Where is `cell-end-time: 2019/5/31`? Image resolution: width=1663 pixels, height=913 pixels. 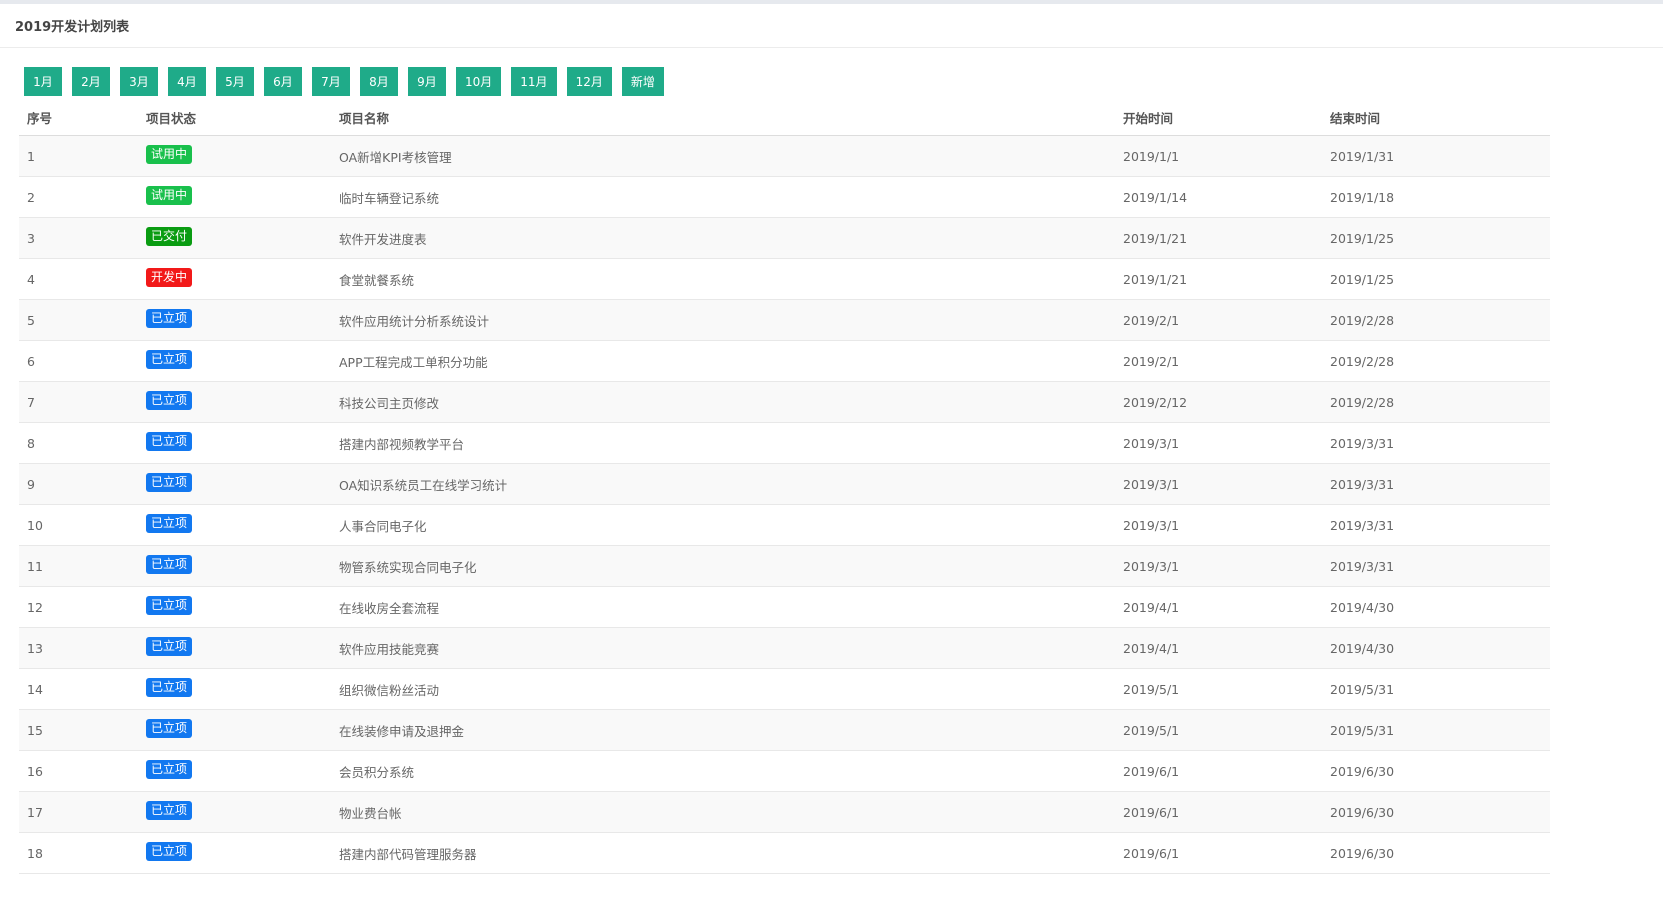 cell-end-time: 2019/5/31 is located at coordinates (1436, 730).